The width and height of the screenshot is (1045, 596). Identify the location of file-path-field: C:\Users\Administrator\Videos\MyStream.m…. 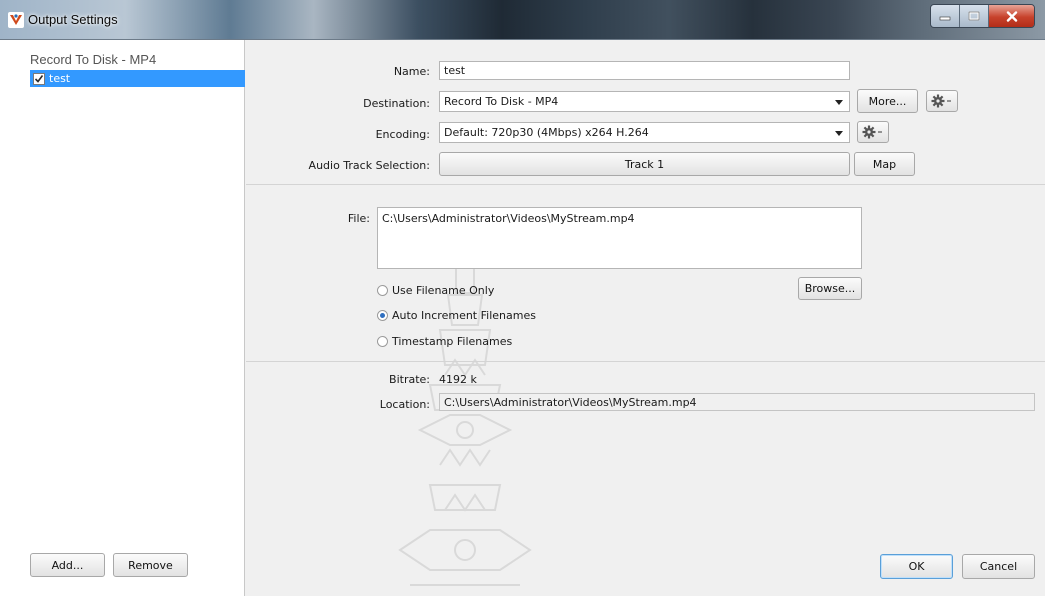
(619, 238).